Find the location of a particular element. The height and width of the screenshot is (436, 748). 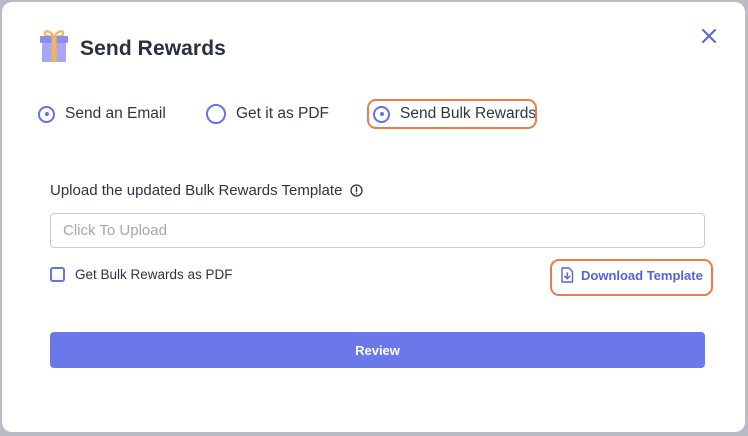

radio-label: Get it as PDF is located at coordinates (283, 113).